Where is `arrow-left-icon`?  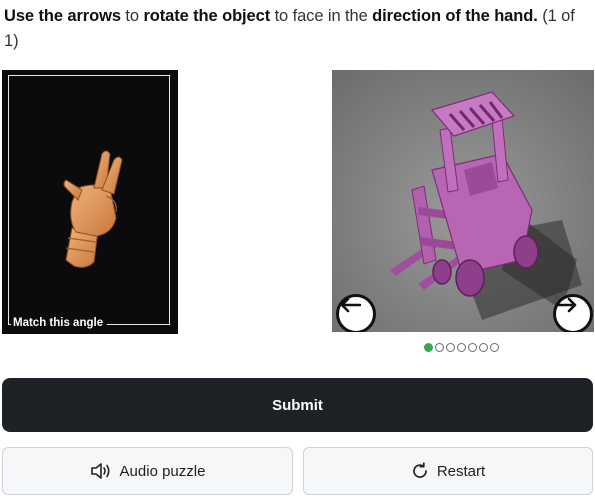
arrow-left-icon is located at coordinates (350, 305).